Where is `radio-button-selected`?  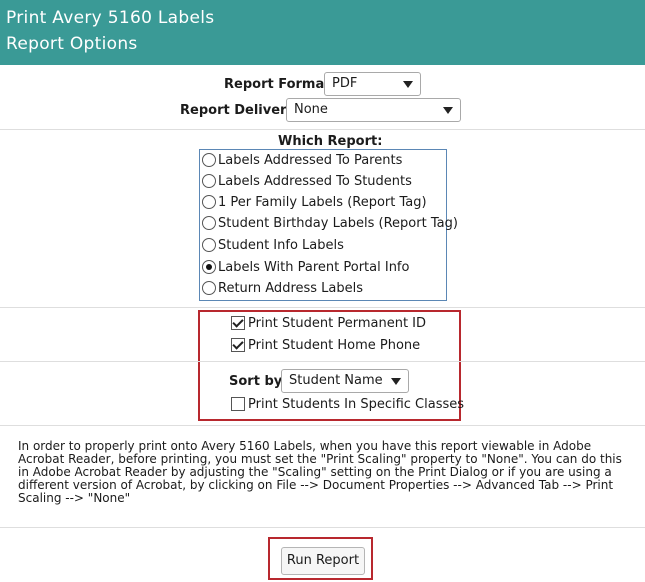
radio-button-selected is located at coordinates (209, 266).